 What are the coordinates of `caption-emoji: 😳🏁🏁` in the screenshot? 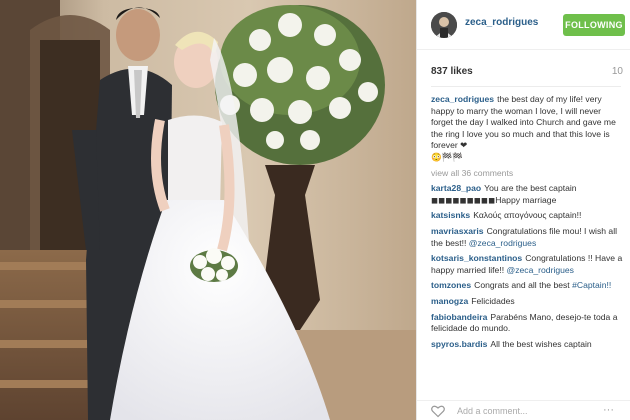 It's located at (447, 156).